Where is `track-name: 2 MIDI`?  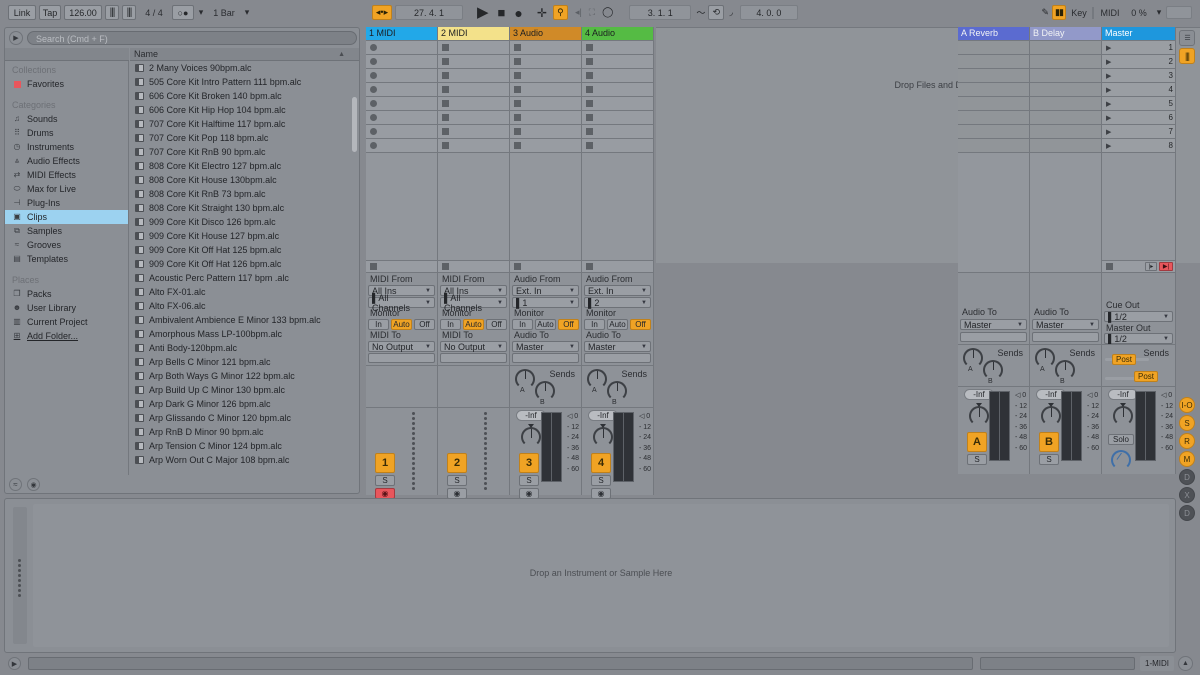 track-name: 2 MIDI is located at coordinates (474, 33).